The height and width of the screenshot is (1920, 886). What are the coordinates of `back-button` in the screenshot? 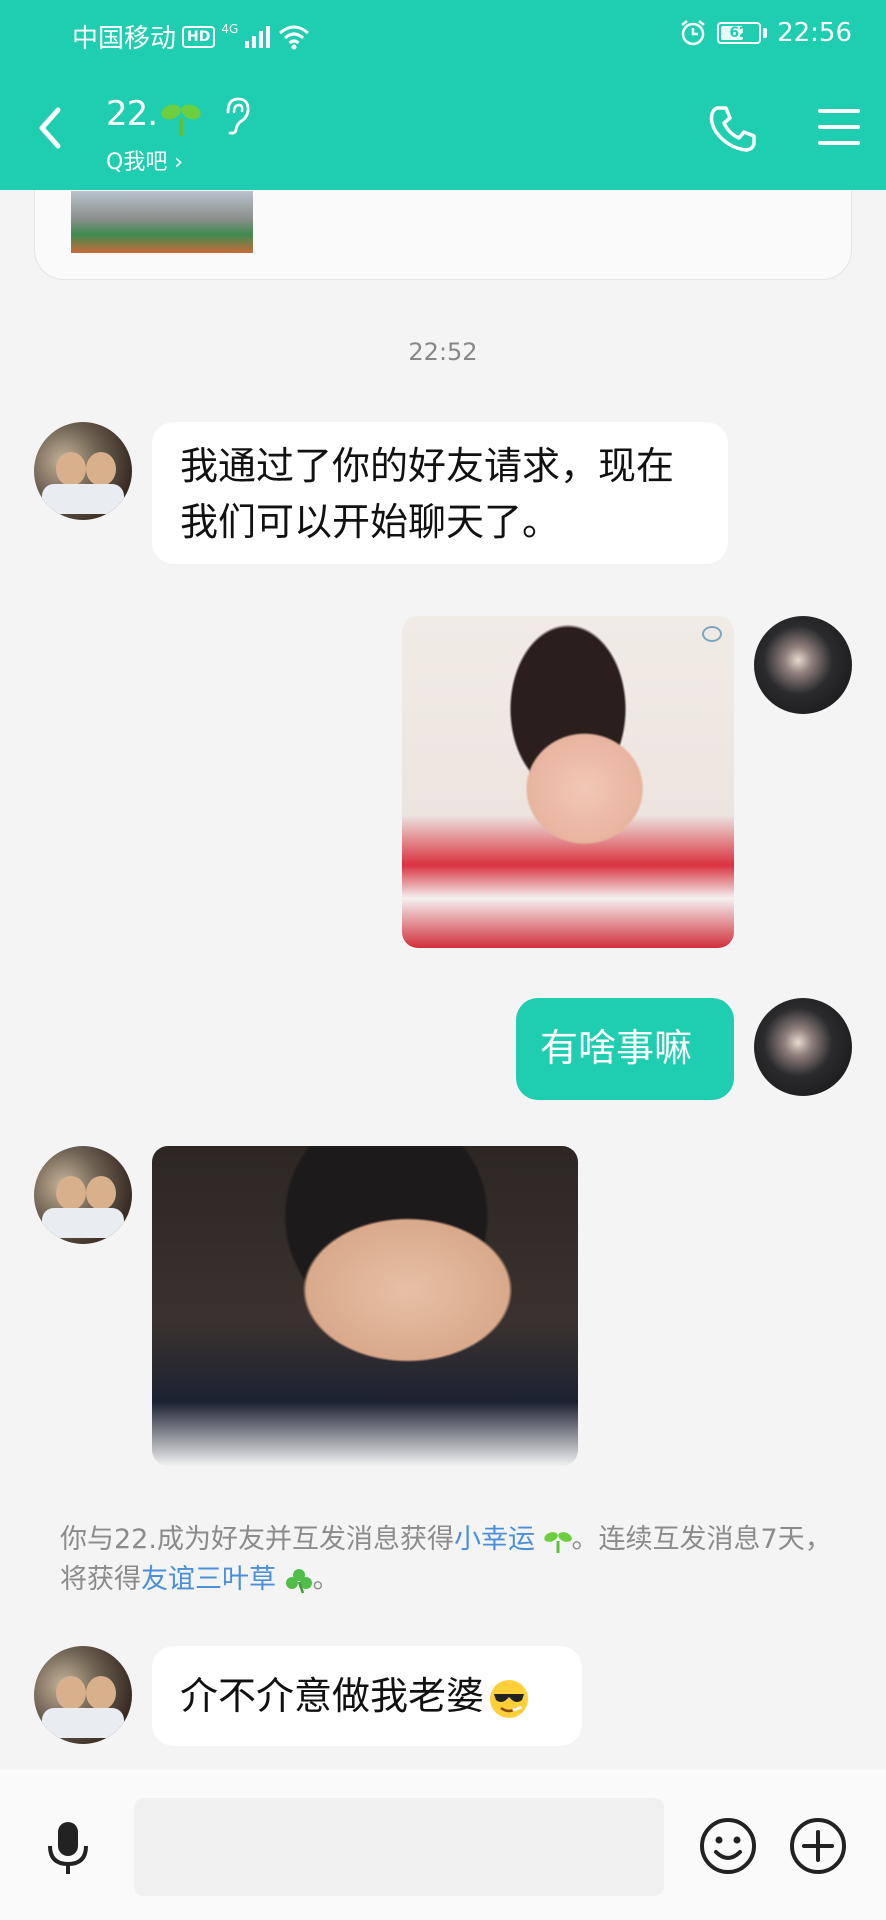 It's located at (54, 128).